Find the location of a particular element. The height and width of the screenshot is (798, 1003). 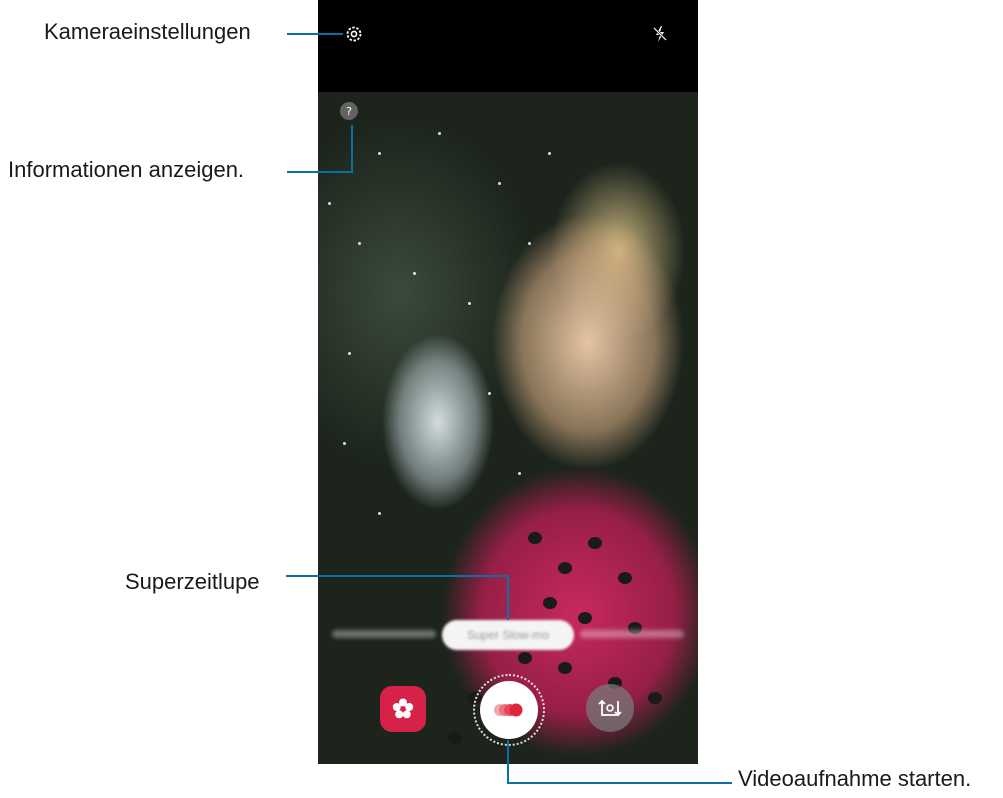

flower-icon is located at coordinates (403, 709).